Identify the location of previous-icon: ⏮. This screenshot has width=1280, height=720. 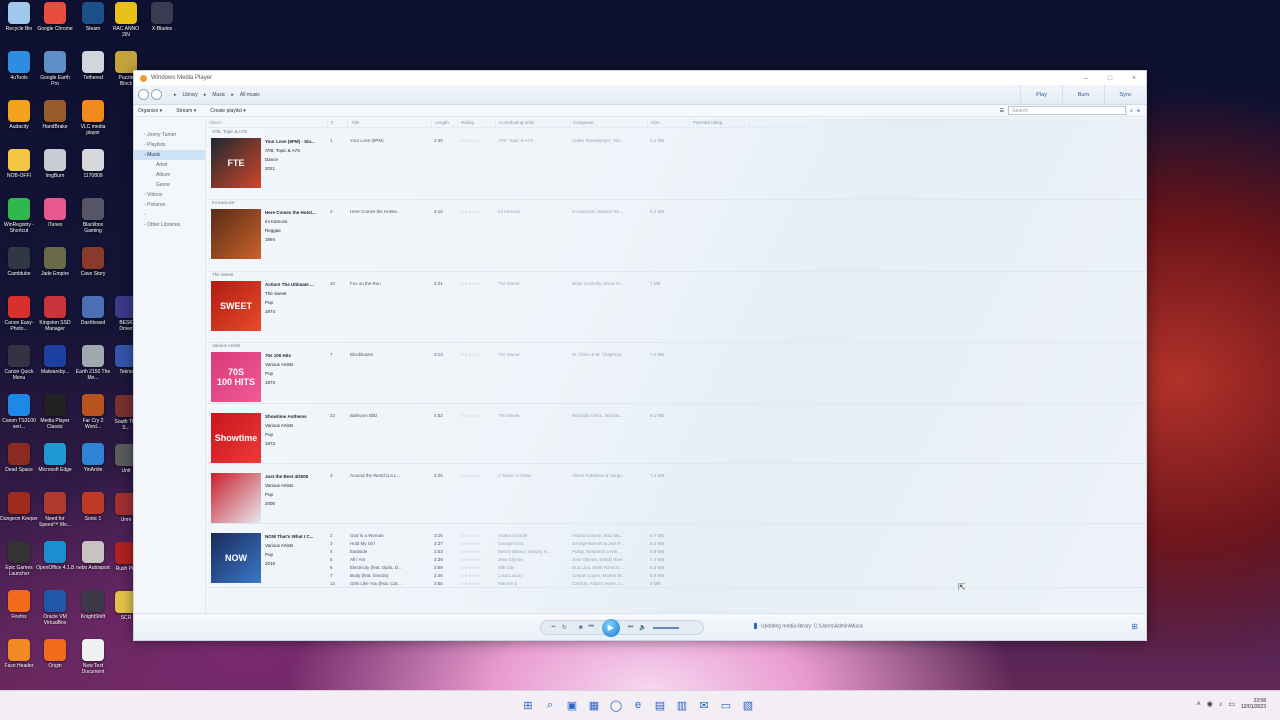
(590, 627).